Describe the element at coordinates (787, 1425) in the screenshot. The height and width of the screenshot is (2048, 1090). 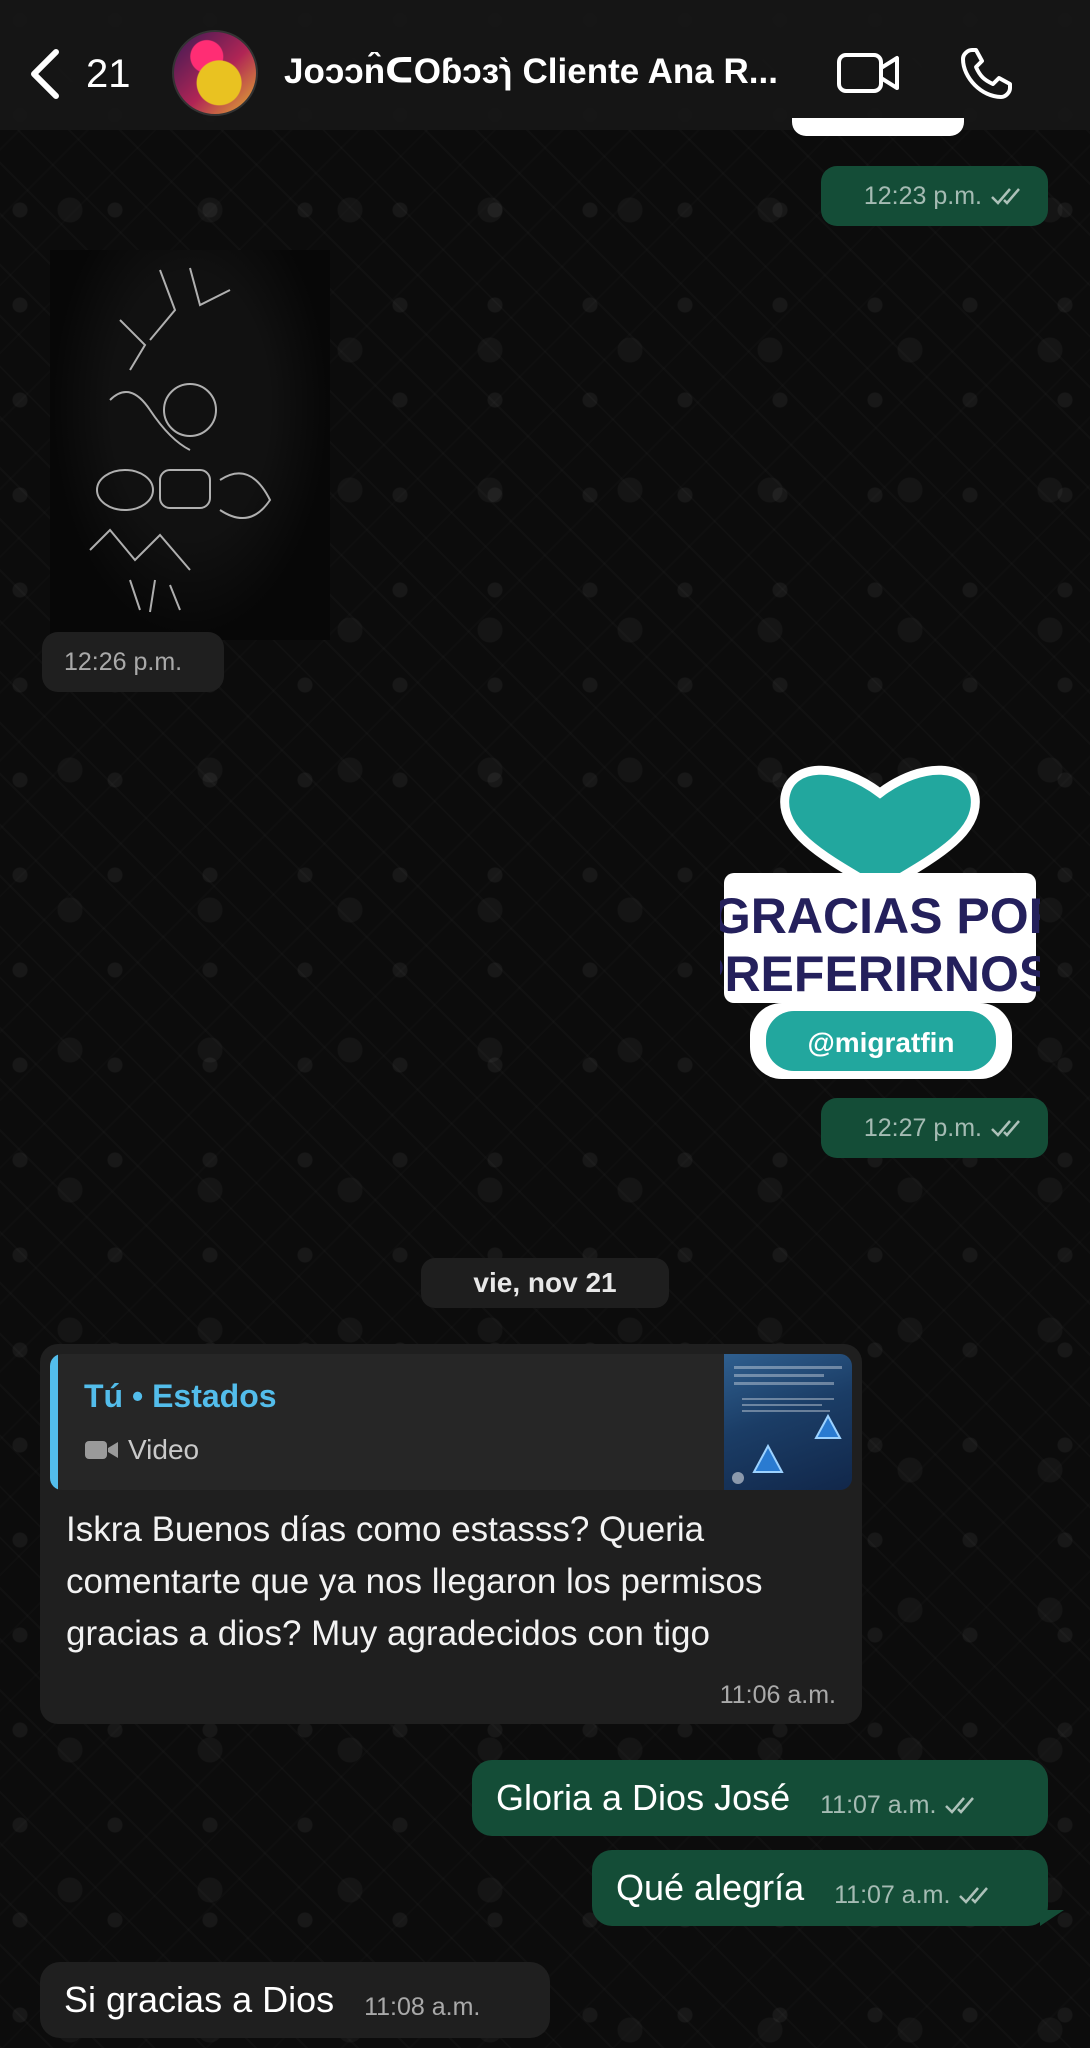
I see `status-thumbnail-art` at that location.